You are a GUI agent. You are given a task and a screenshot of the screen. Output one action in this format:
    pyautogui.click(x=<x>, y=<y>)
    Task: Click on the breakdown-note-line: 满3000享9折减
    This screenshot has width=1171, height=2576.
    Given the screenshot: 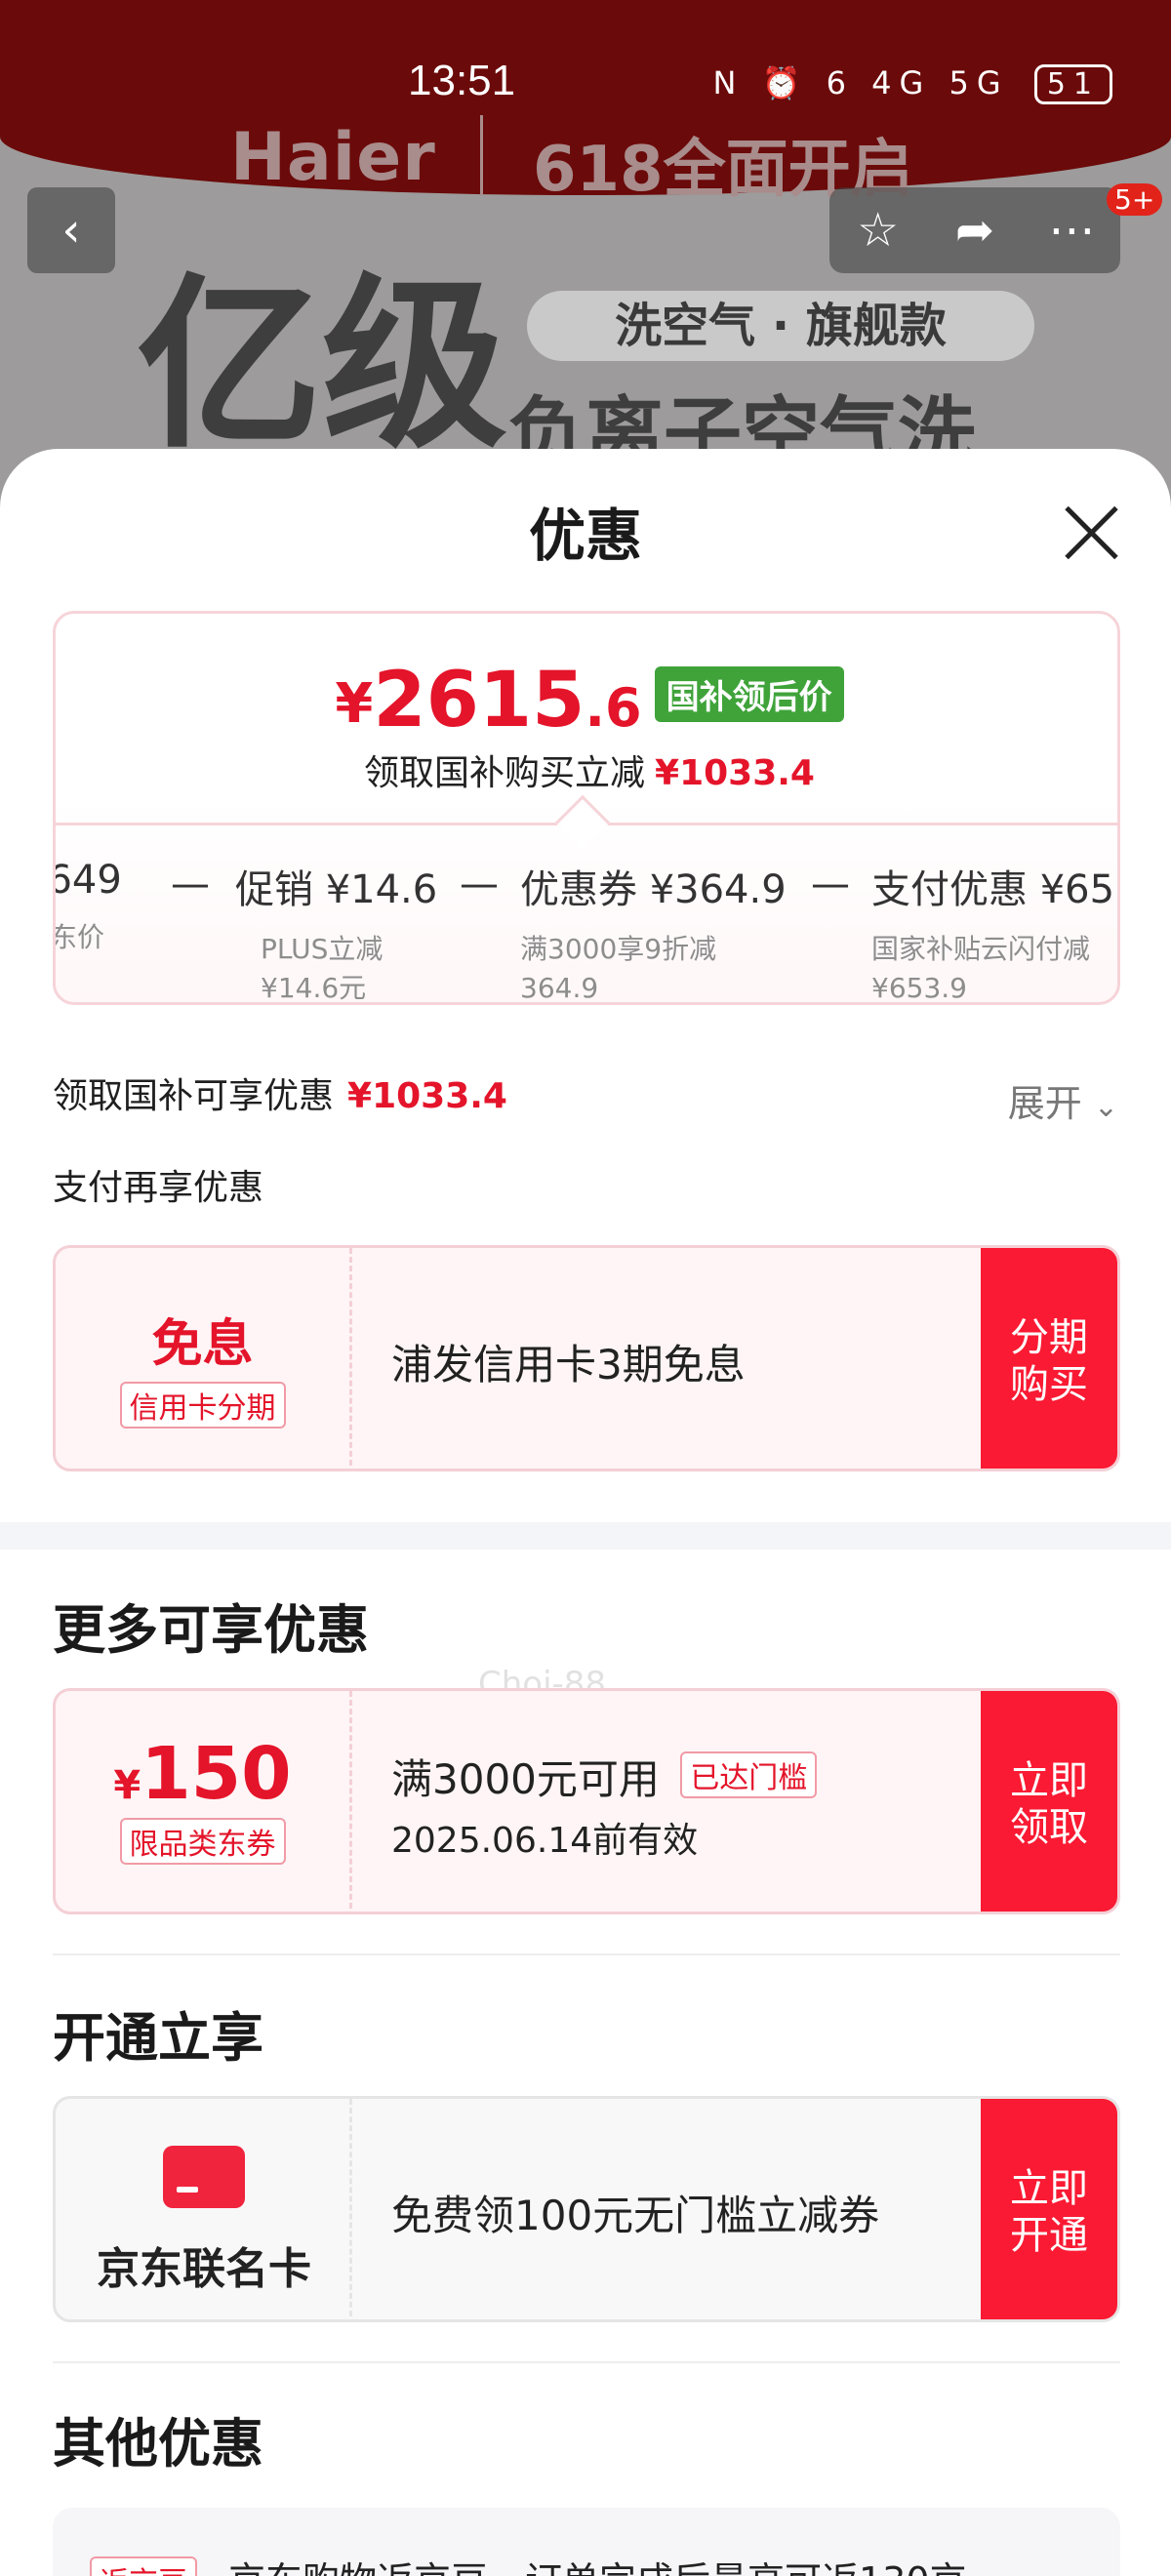 What is the action you would take?
    pyautogui.click(x=618, y=949)
    